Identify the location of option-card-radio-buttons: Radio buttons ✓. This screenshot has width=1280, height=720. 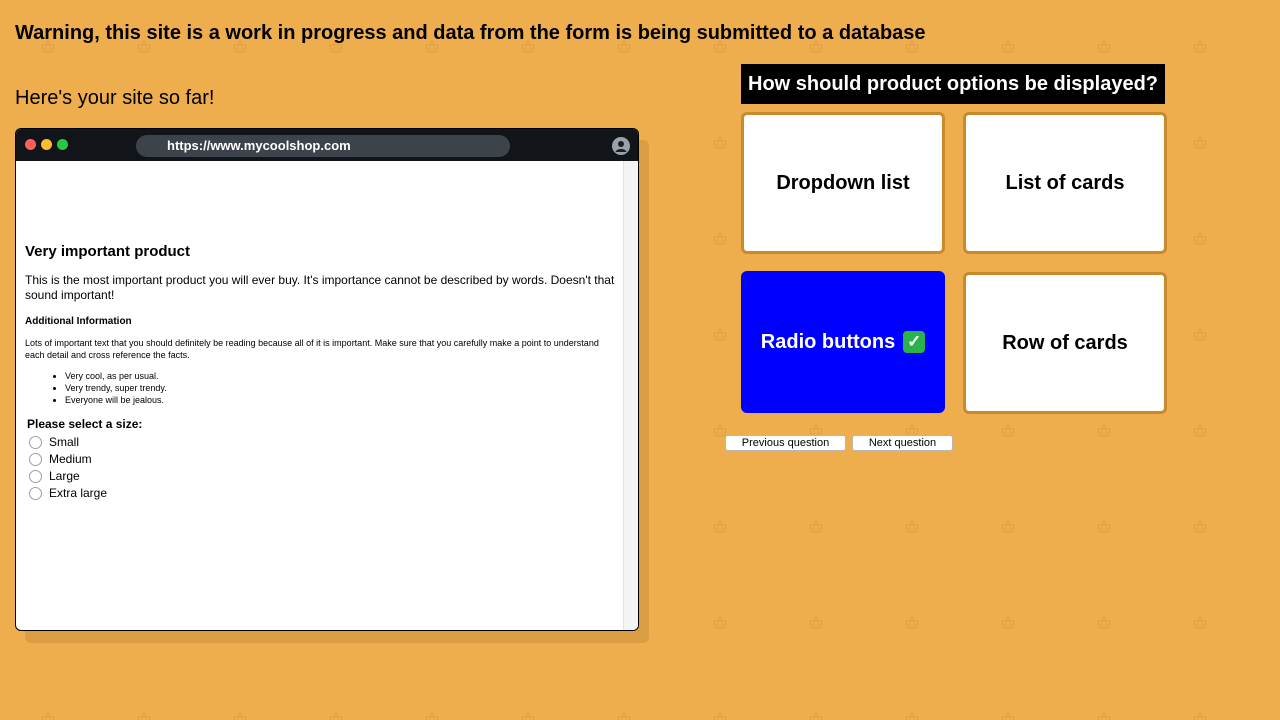
(843, 342).